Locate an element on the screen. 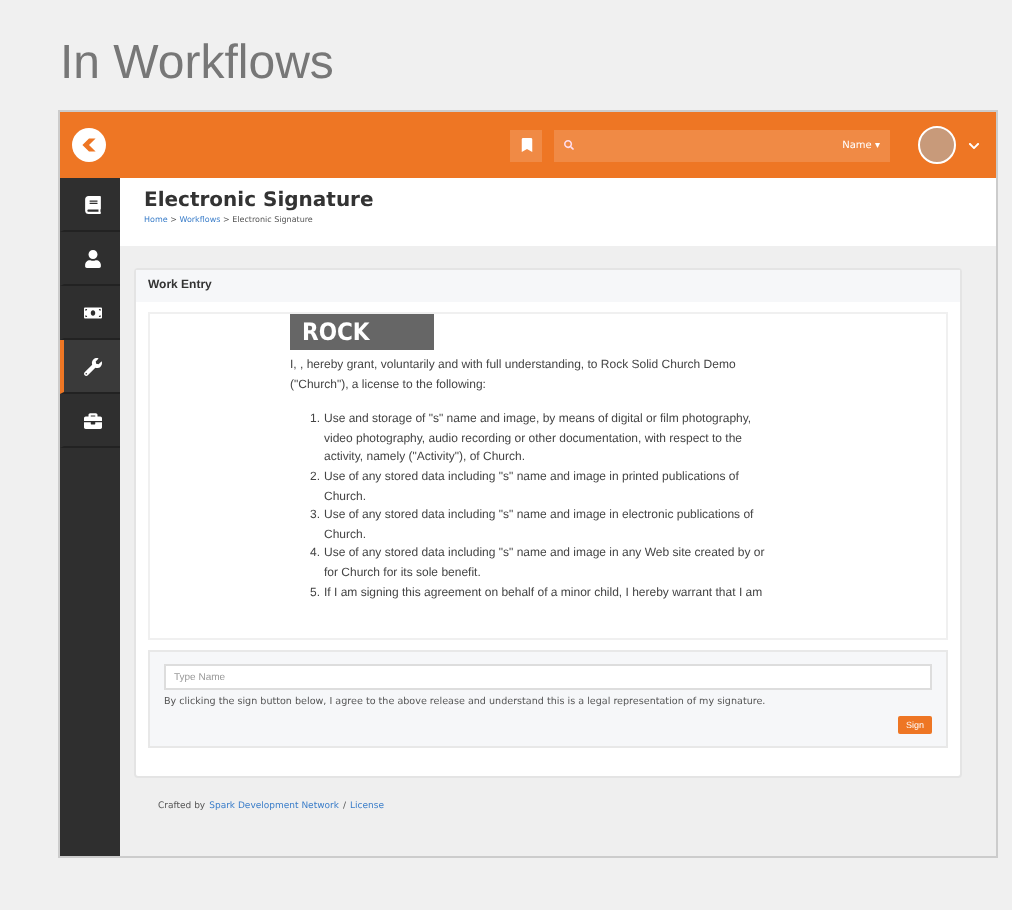 The width and height of the screenshot is (1012, 910). logo: ROCK is located at coordinates (362, 332).